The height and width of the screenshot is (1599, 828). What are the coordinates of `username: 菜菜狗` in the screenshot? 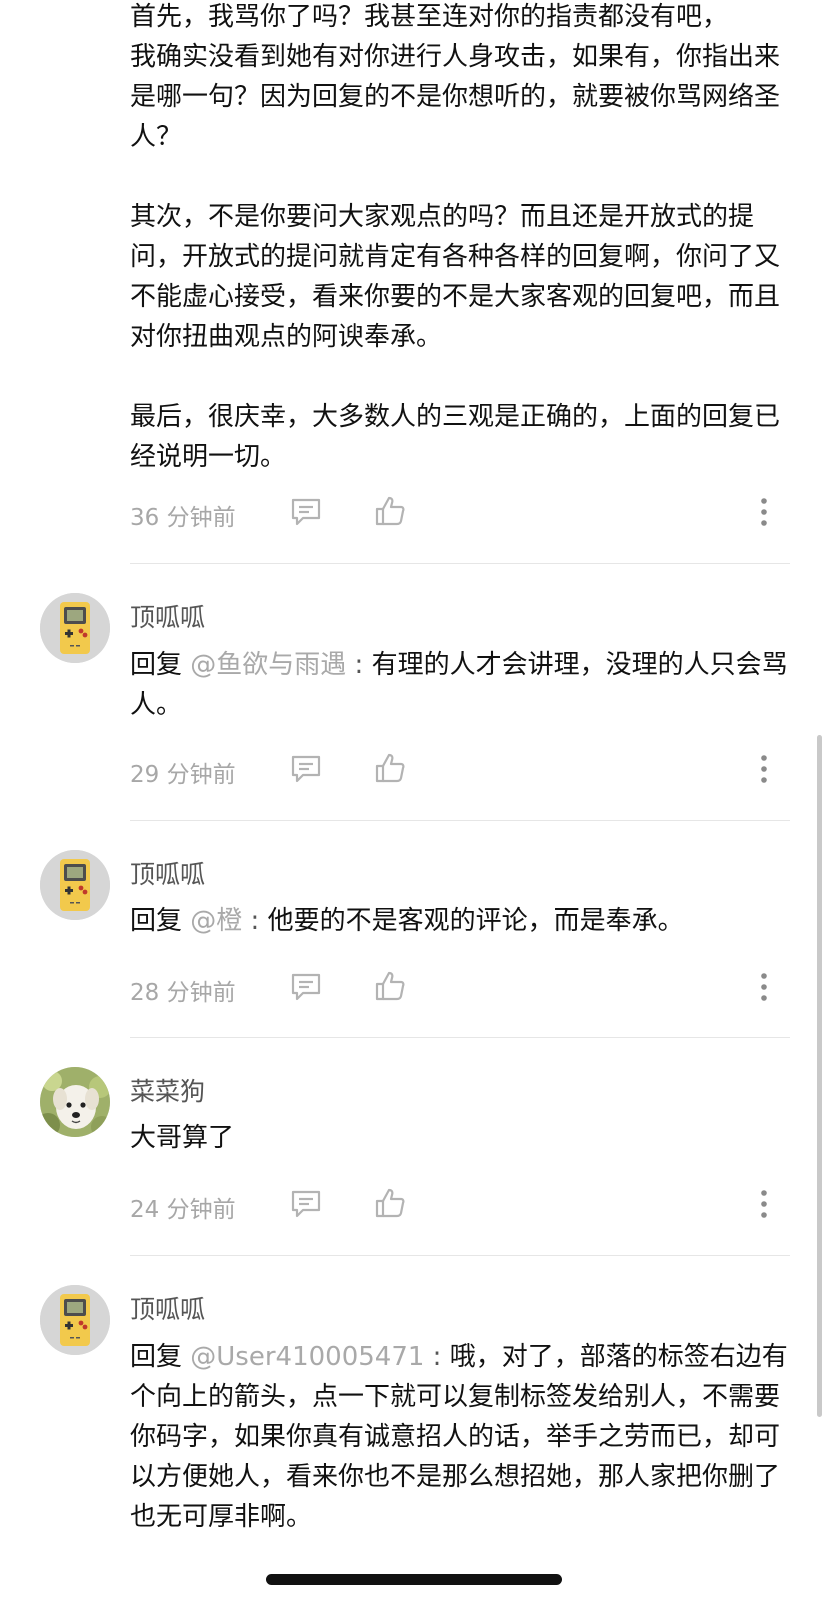 It's located at (167, 1090).